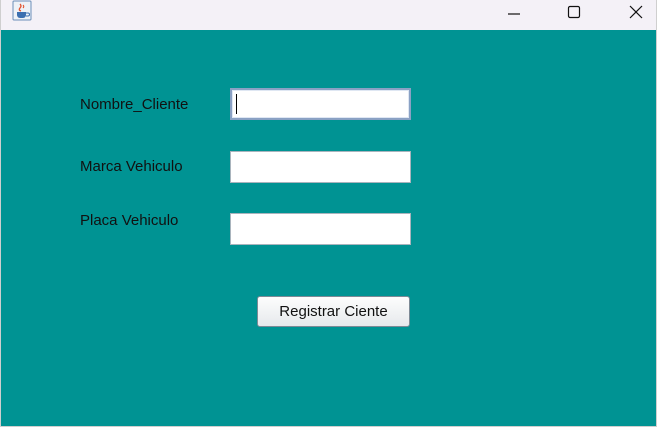  Describe the element at coordinates (129, 220) in the screenshot. I see `placa-vehiculo-label: Placa Vehiculo` at that location.